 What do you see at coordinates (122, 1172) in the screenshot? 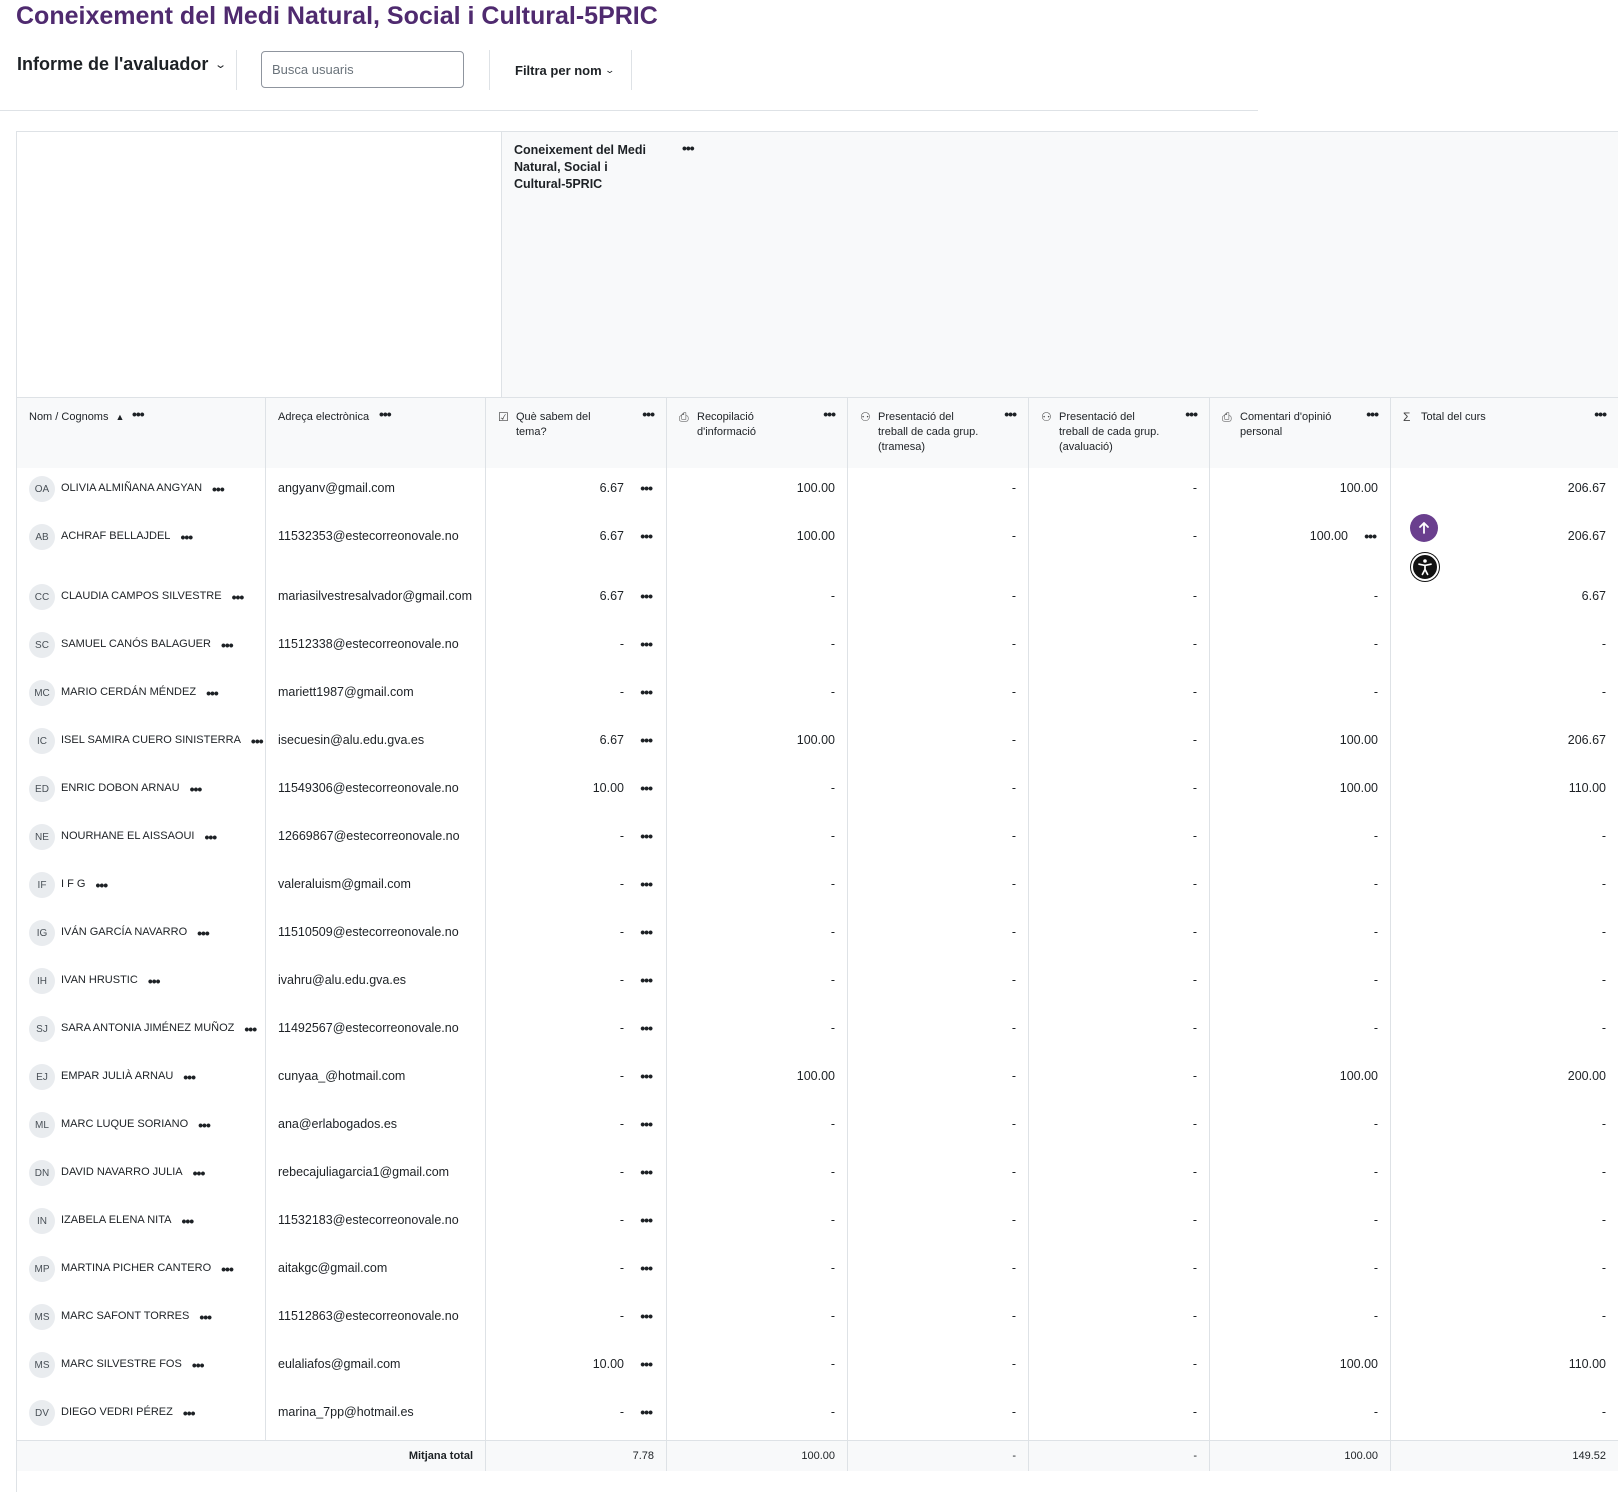
I see `student-name: DAVID NAVARRO JULIA` at bounding box center [122, 1172].